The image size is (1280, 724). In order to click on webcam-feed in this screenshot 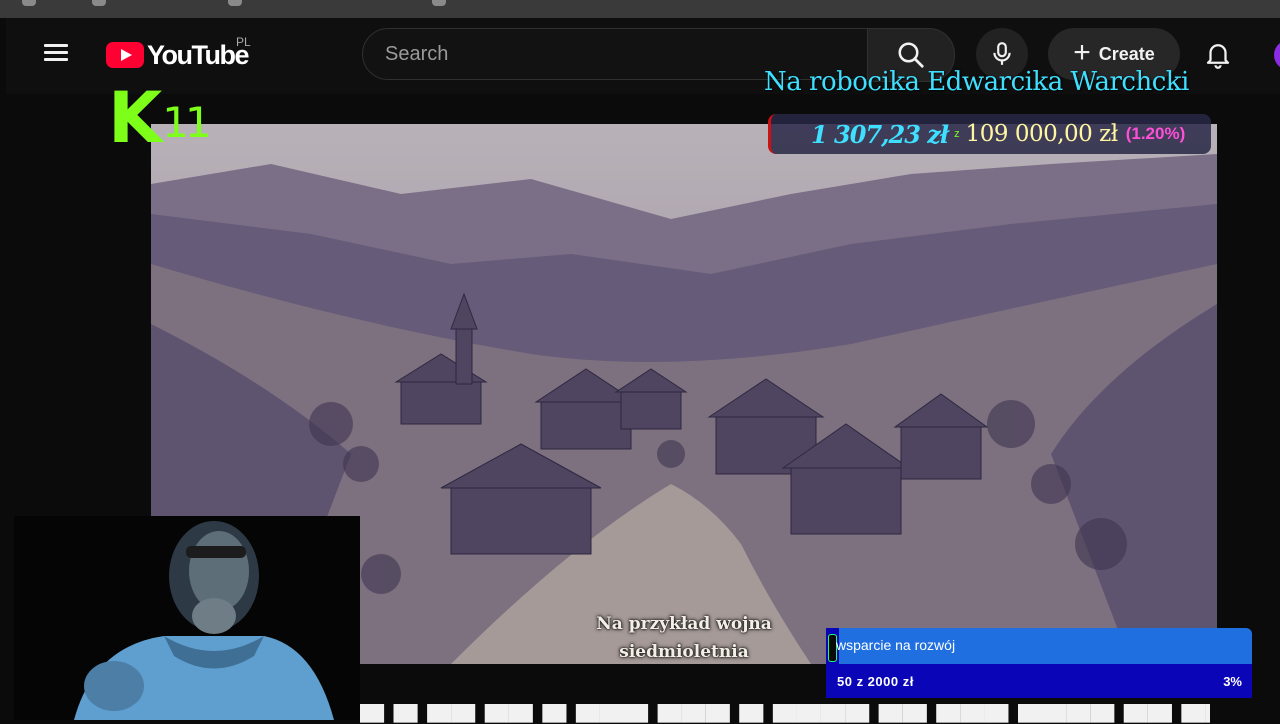, I will do `click(187, 618)`.